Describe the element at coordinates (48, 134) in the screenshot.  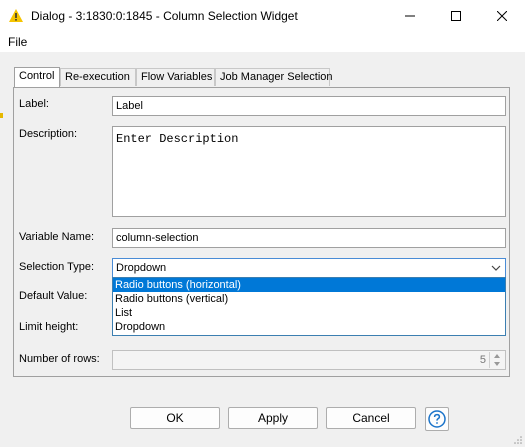
I see `description-label: Description:` at that location.